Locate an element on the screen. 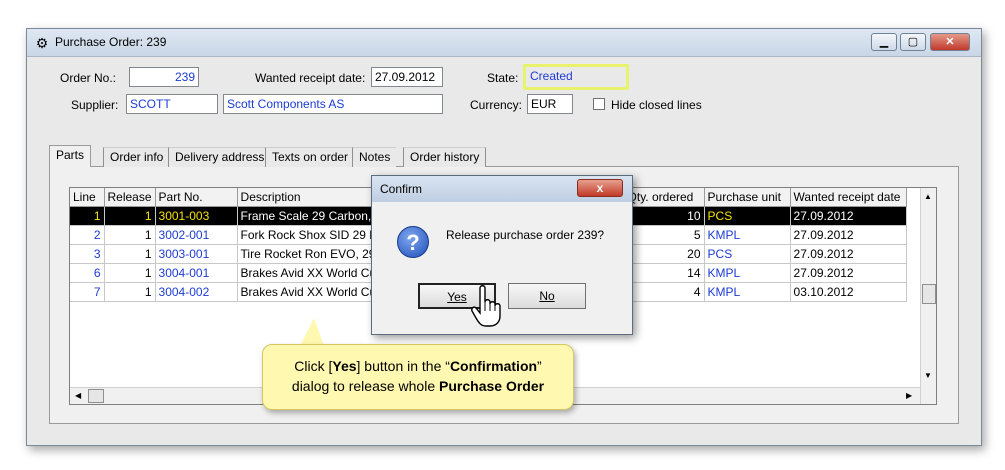 This screenshot has width=1005, height=470. callout-text: ” is located at coordinates (539, 366).